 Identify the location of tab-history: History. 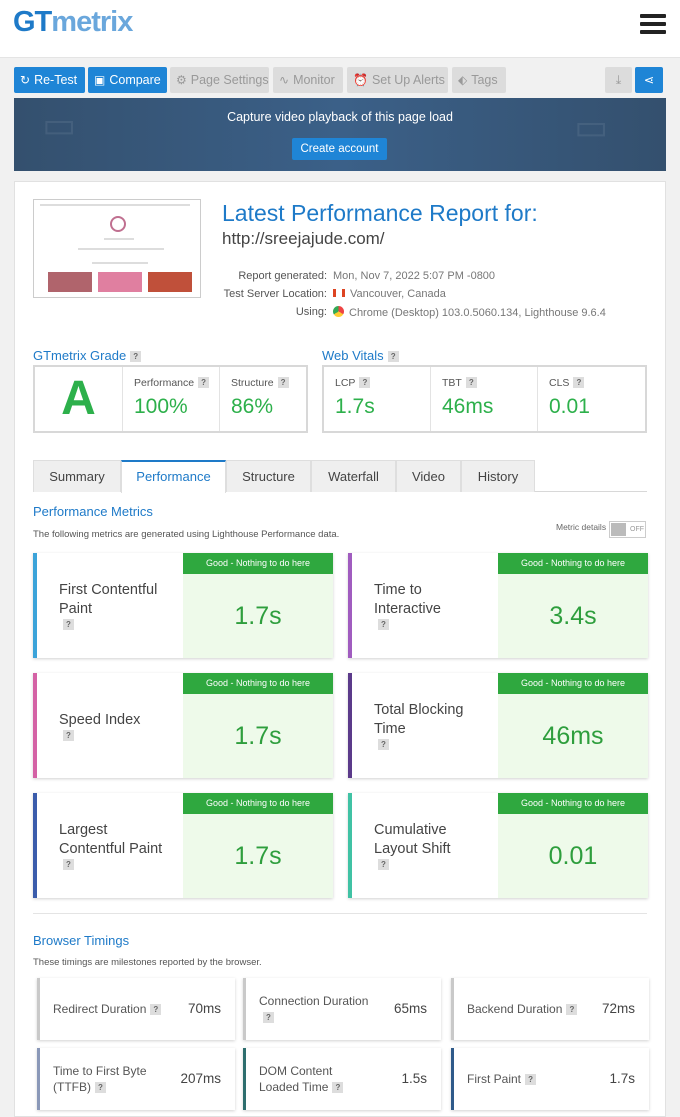
(498, 476).